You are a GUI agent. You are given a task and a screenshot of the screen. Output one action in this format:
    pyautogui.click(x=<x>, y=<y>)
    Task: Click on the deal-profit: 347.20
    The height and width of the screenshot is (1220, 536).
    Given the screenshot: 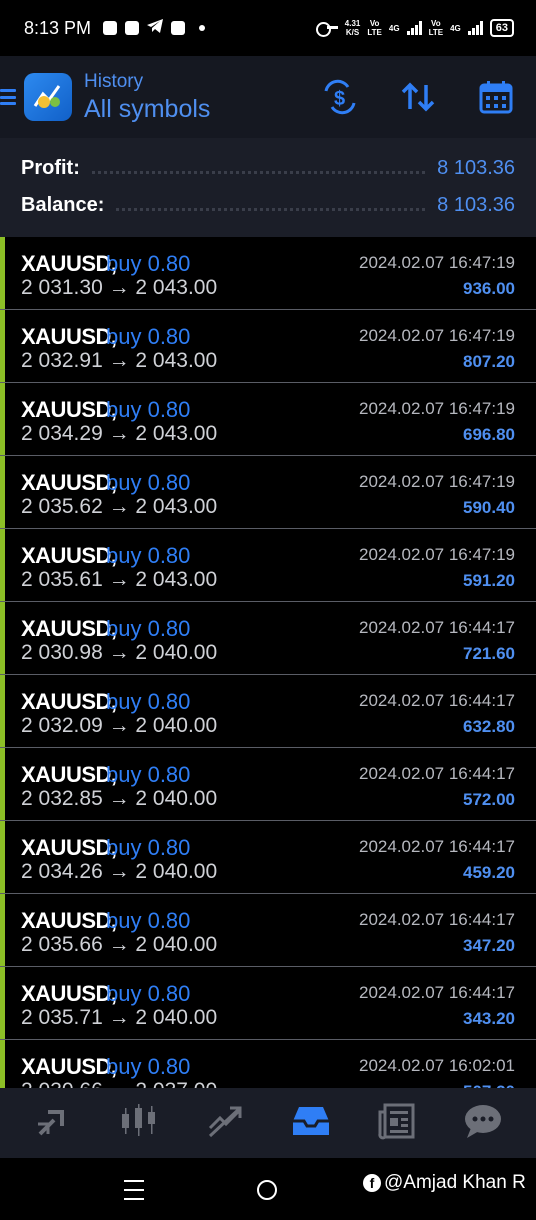 What is the action you would take?
    pyautogui.click(x=489, y=945)
    